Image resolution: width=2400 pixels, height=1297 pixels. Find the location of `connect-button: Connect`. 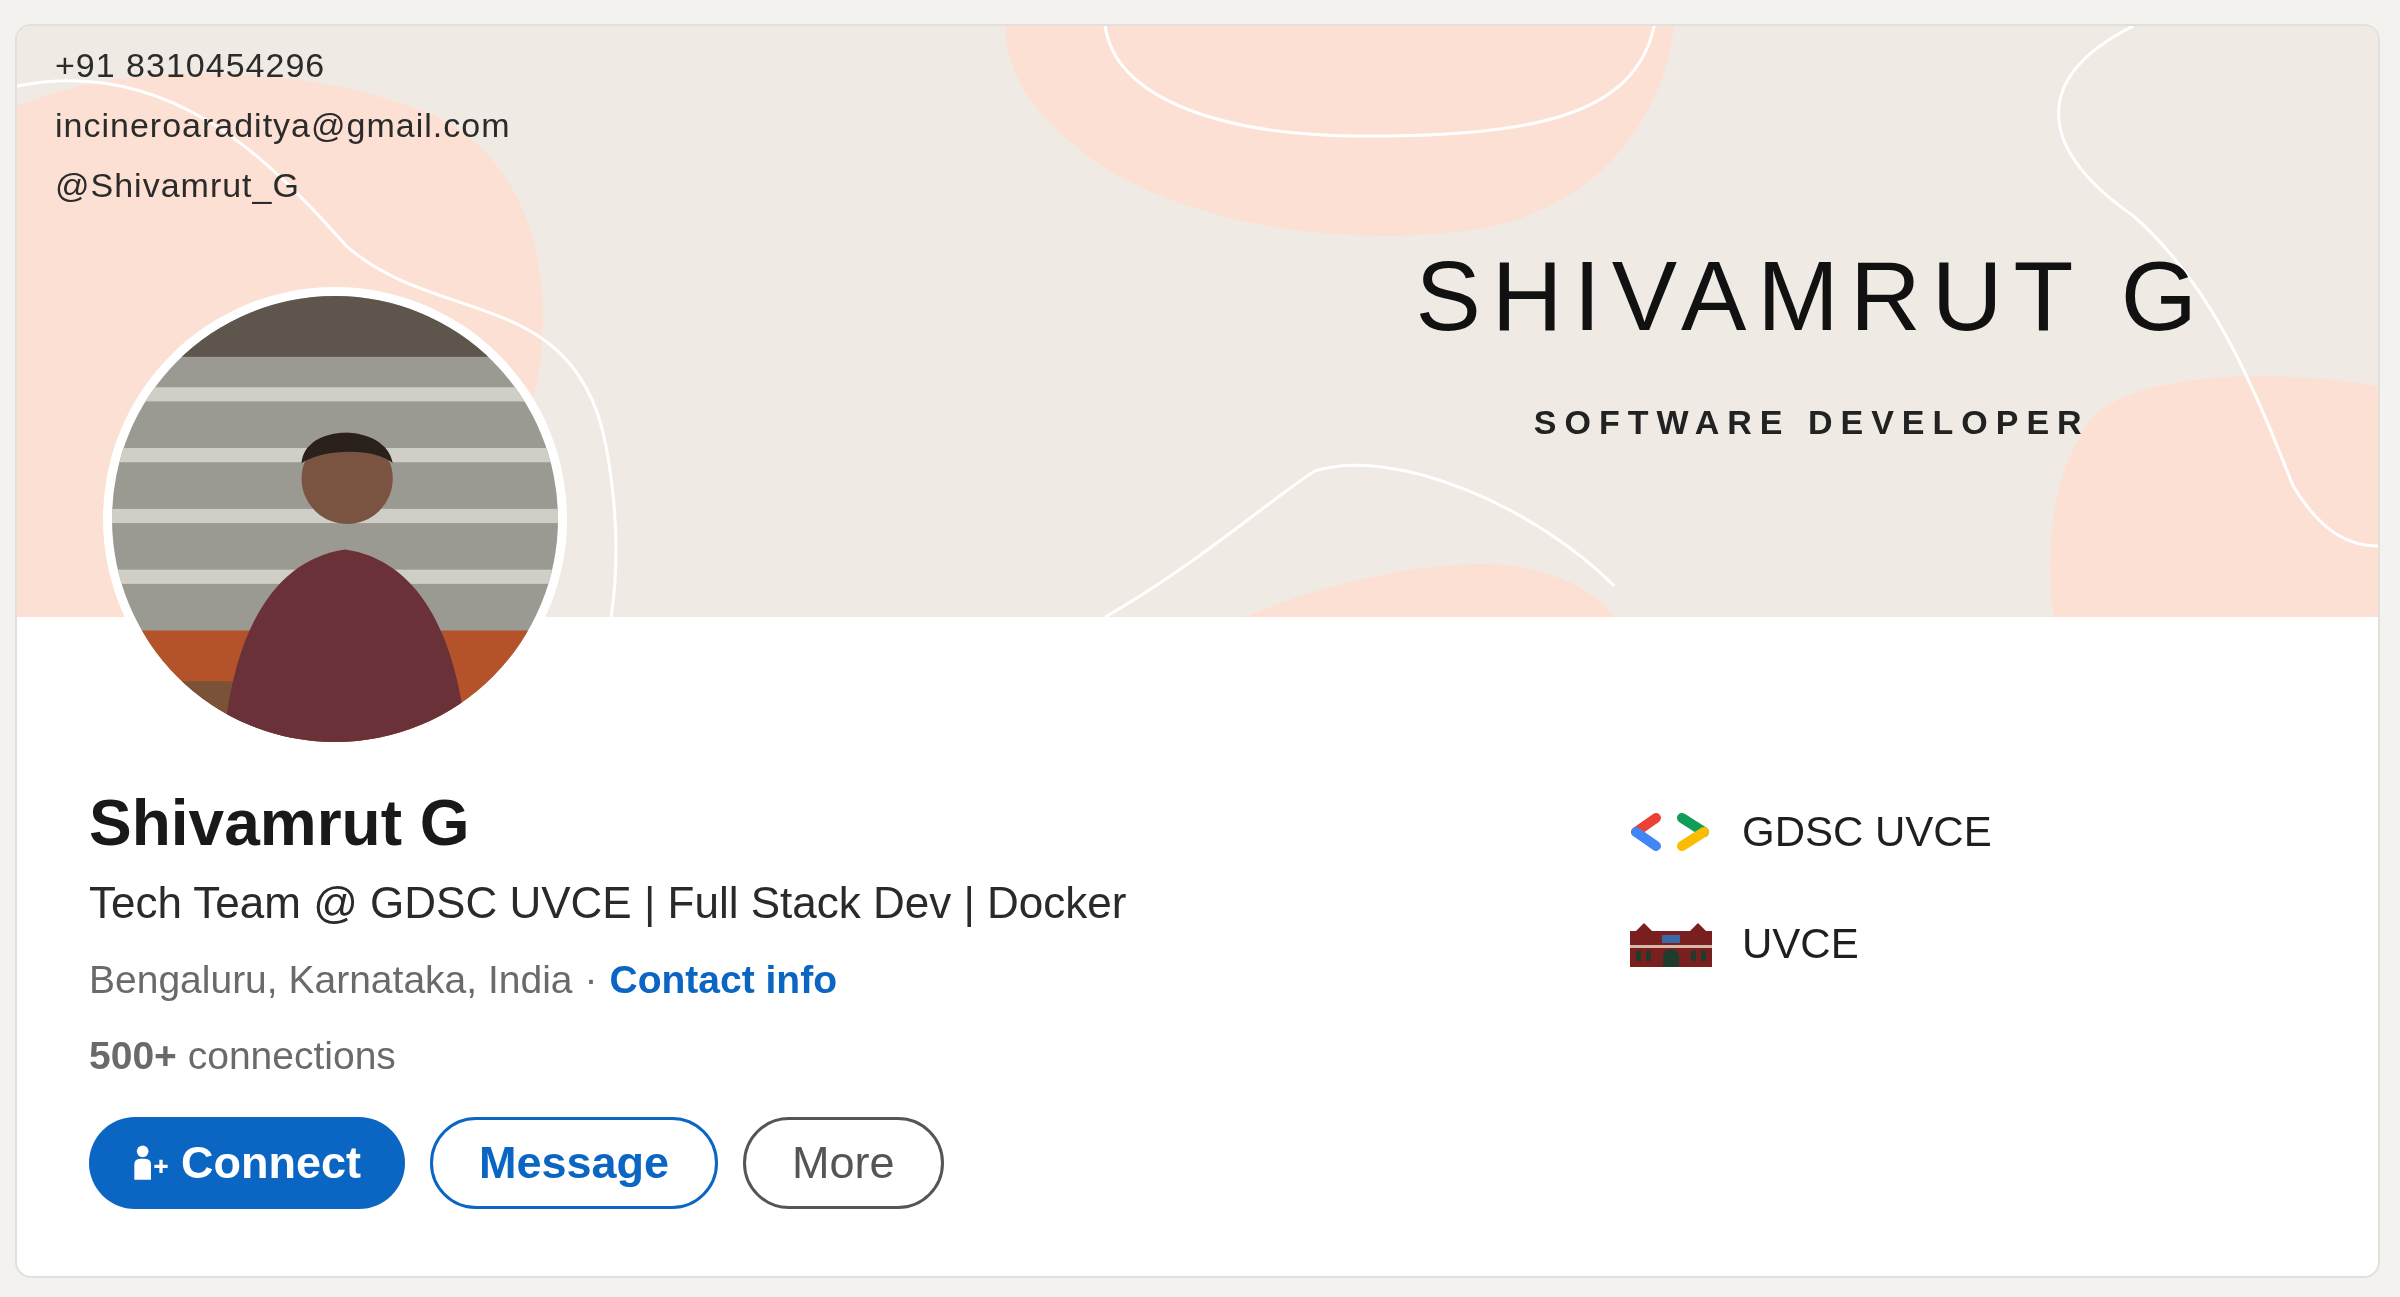

connect-button: Connect is located at coordinates (247, 1163).